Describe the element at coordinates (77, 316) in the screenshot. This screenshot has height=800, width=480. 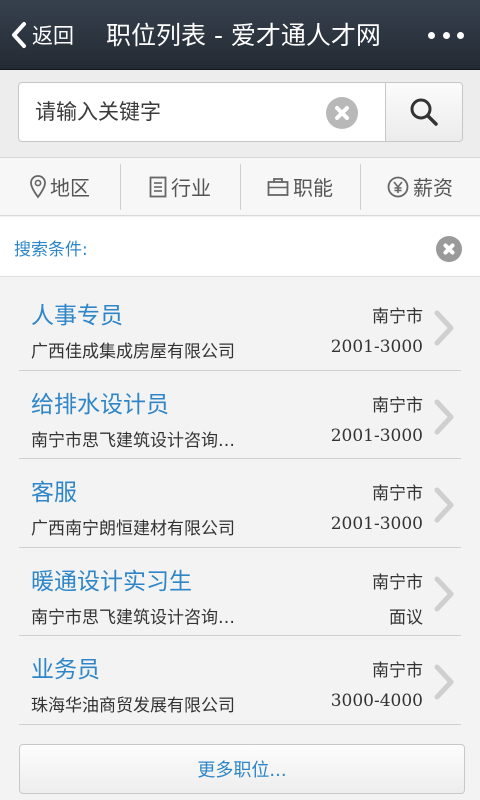
I see `job-title: 人事专员` at that location.